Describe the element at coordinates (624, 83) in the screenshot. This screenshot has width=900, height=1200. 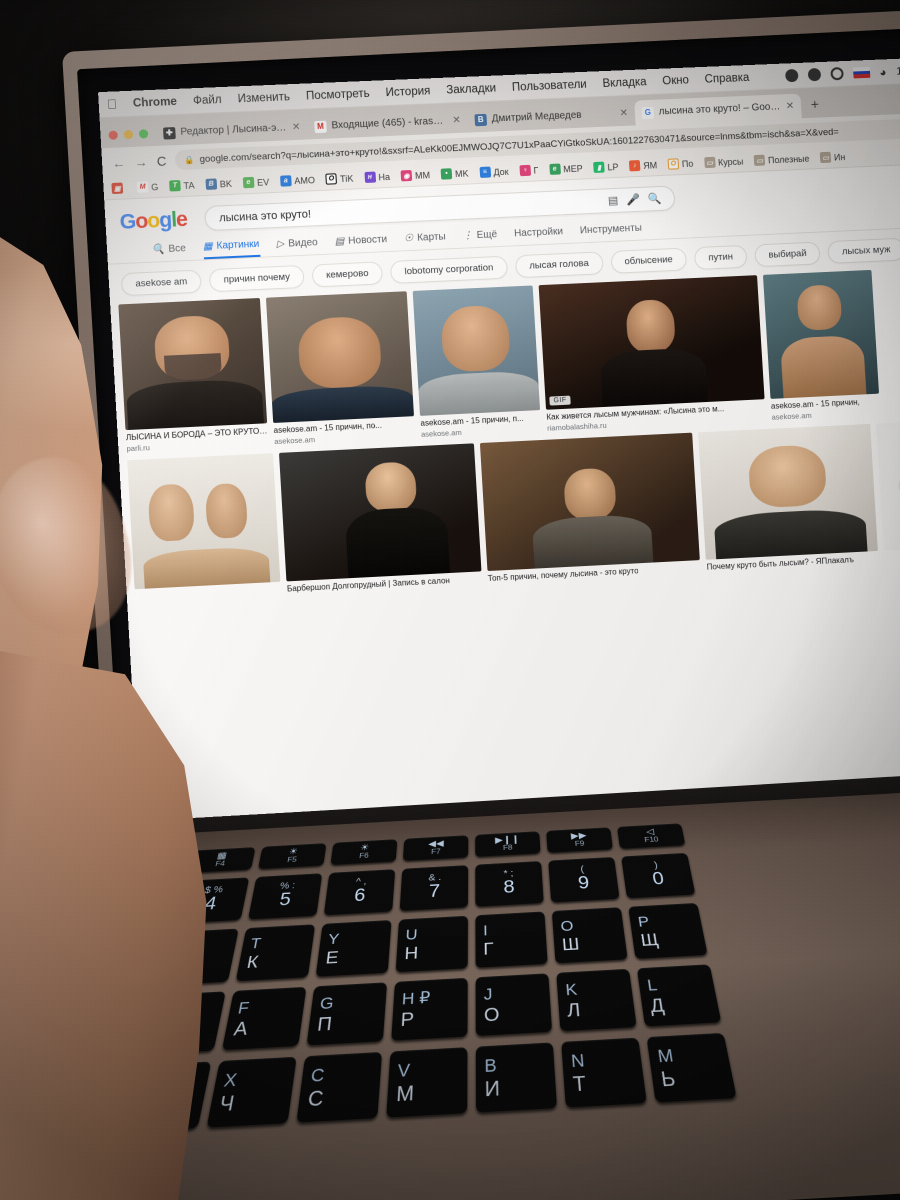
I see `menubar-item-tab: Вкладка` at that location.